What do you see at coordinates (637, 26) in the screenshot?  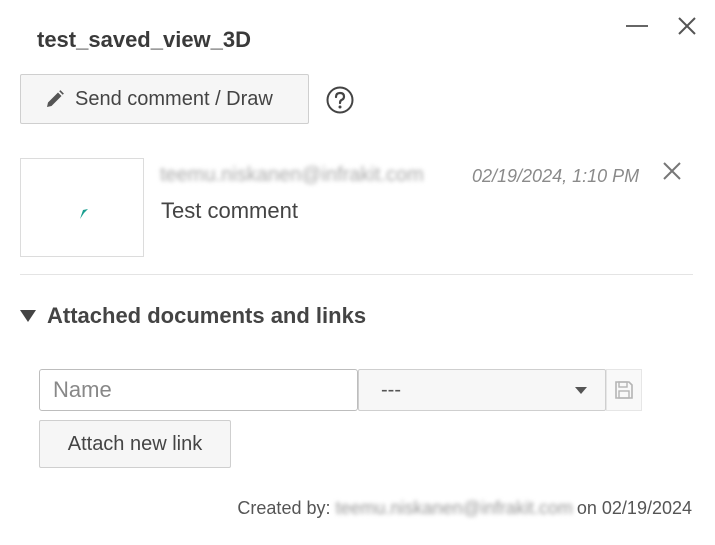 I see `minimize-icon` at bounding box center [637, 26].